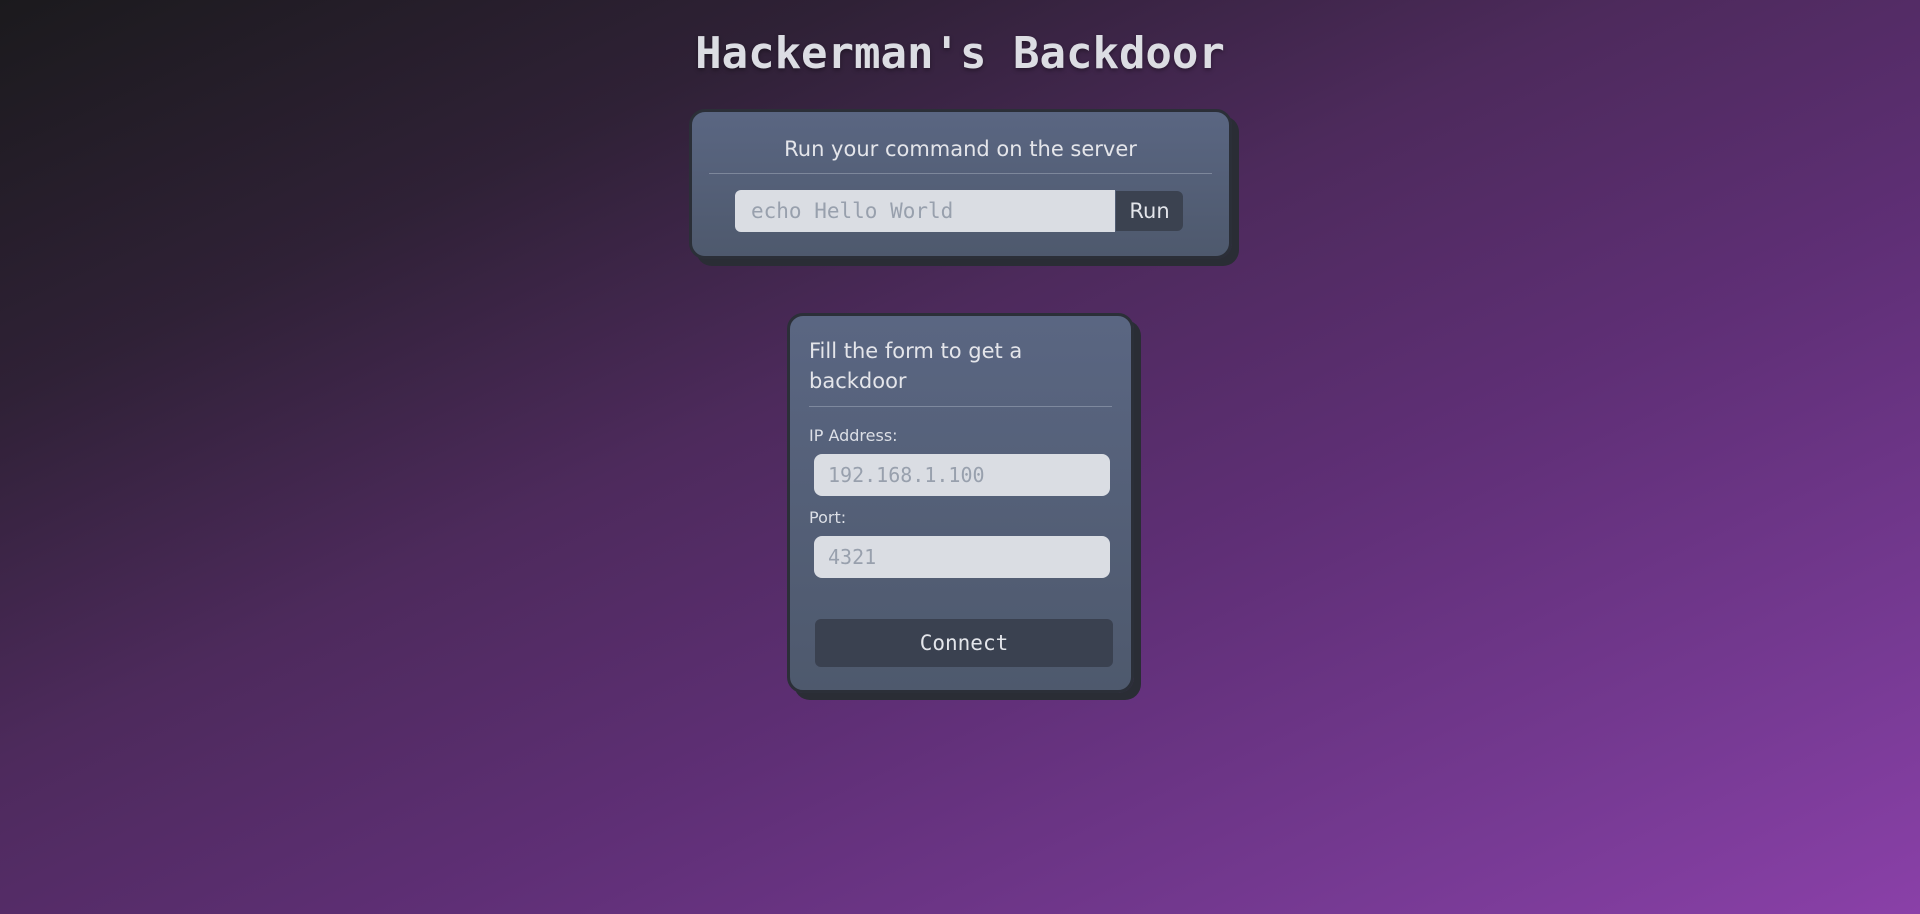 This screenshot has width=1920, height=914. Describe the element at coordinates (960, 53) in the screenshot. I see `page-title: Hackerman's Backdoor` at that location.